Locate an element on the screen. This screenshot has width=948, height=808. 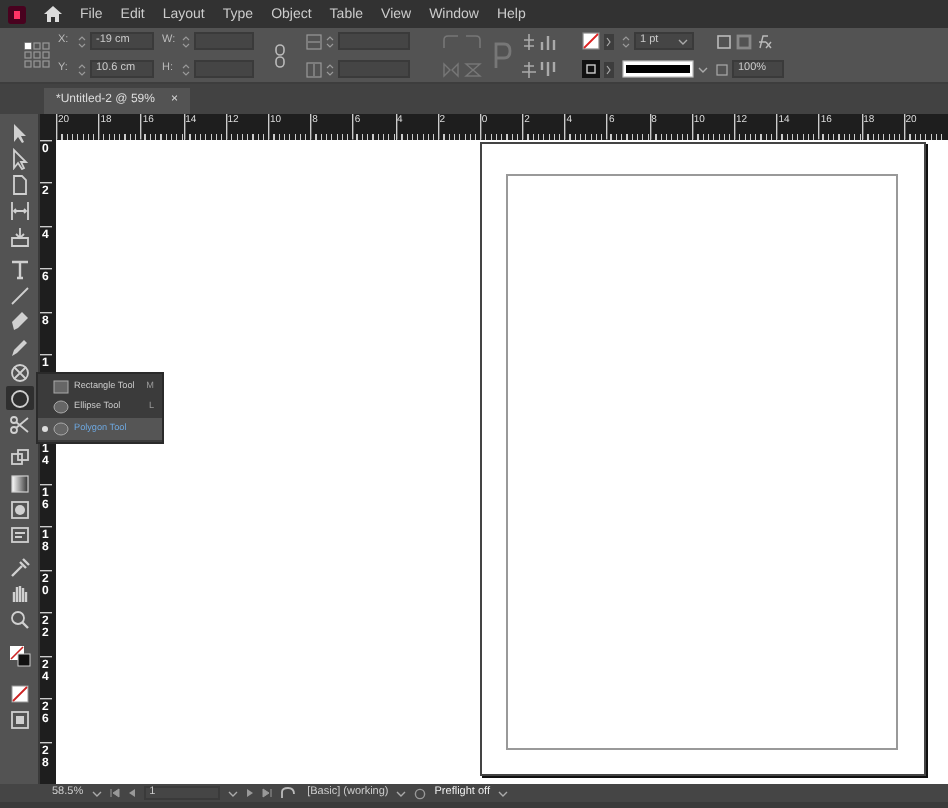
ellipse-icon is located at coordinates (19, 398).